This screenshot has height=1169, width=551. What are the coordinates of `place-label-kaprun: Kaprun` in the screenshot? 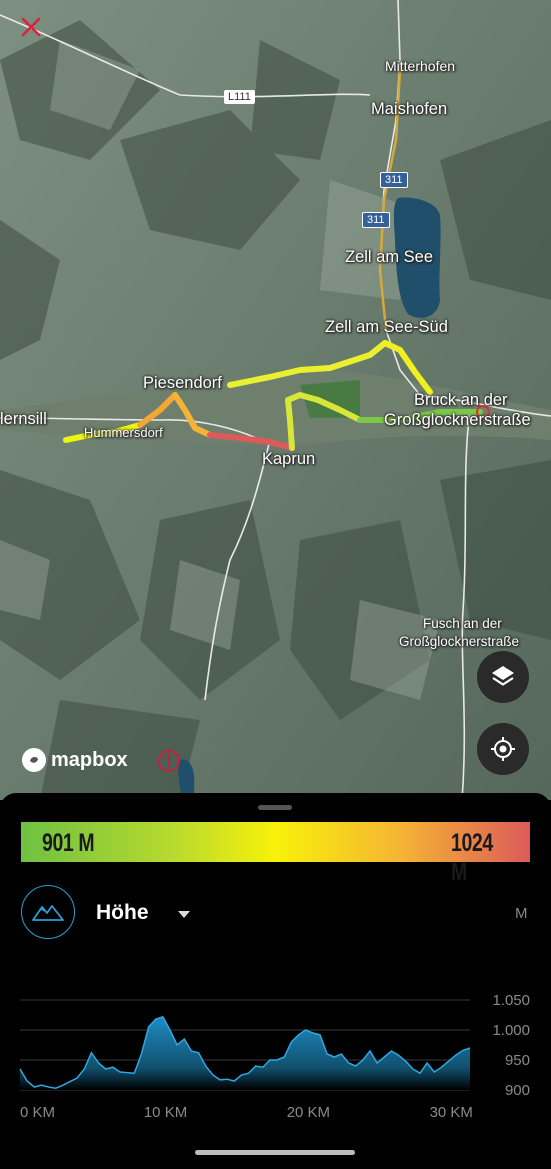 It's located at (289, 459).